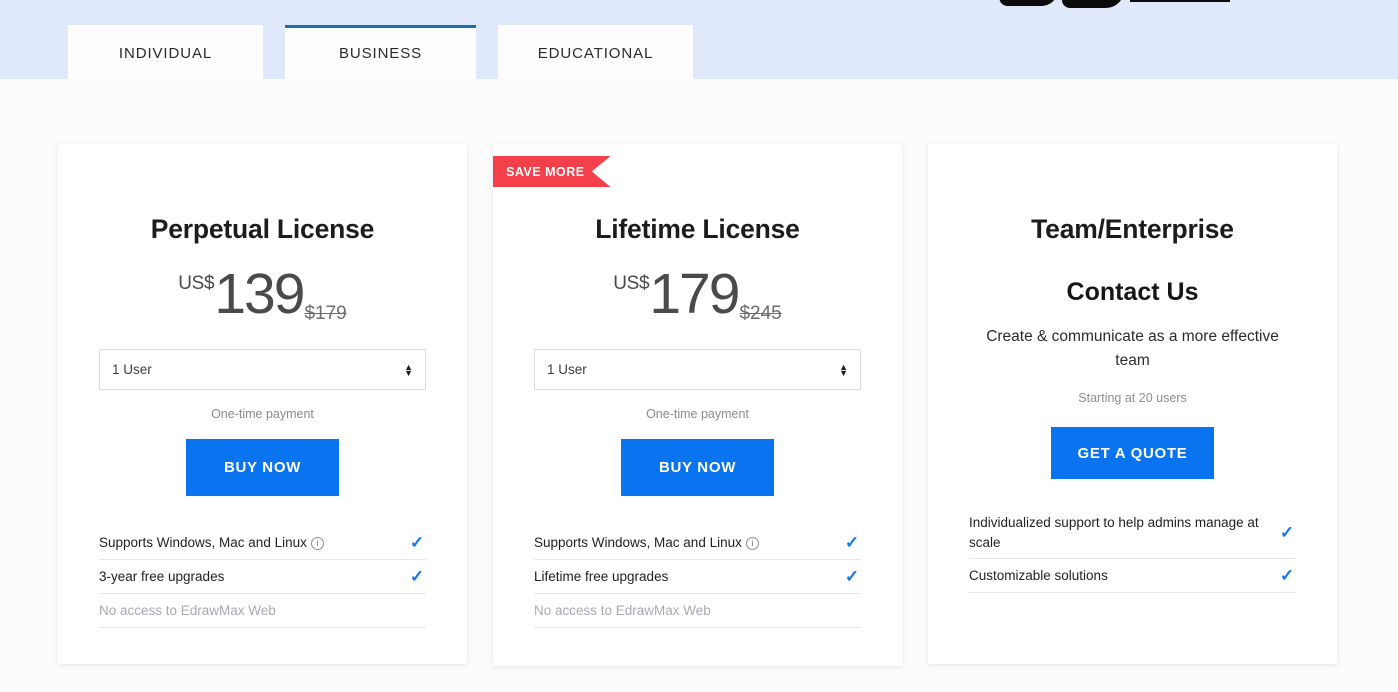 The height and width of the screenshot is (692, 1398). What do you see at coordinates (1029, 3) in the screenshot?
I see `cutoff-shape-left` at bounding box center [1029, 3].